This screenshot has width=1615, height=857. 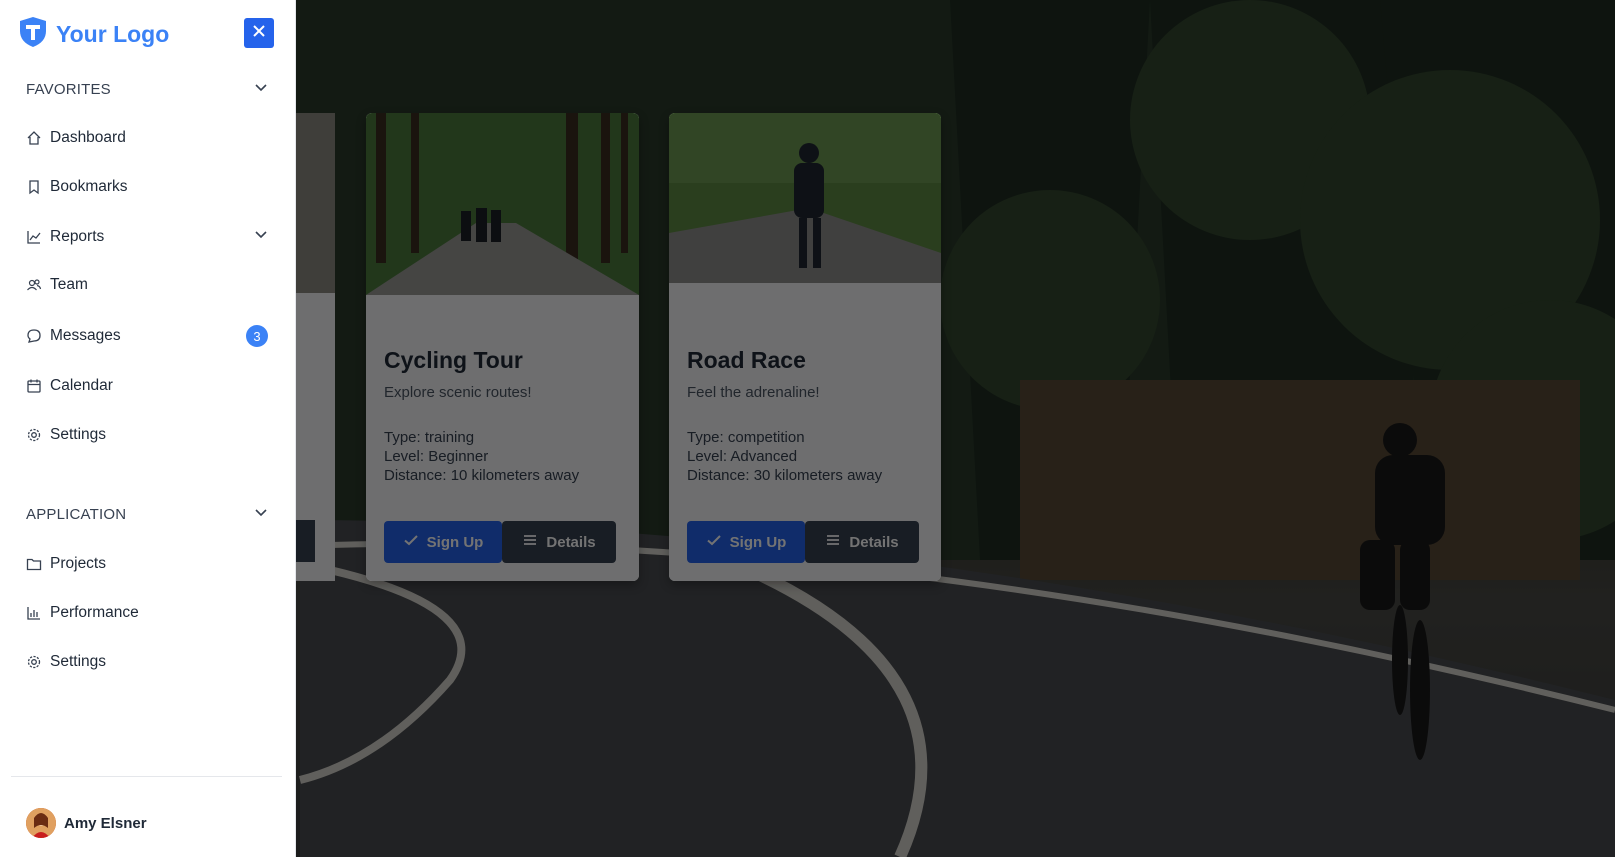 What do you see at coordinates (742, 456) in the screenshot?
I see `card-level: Level: Advanced` at bounding box center [742, 456].